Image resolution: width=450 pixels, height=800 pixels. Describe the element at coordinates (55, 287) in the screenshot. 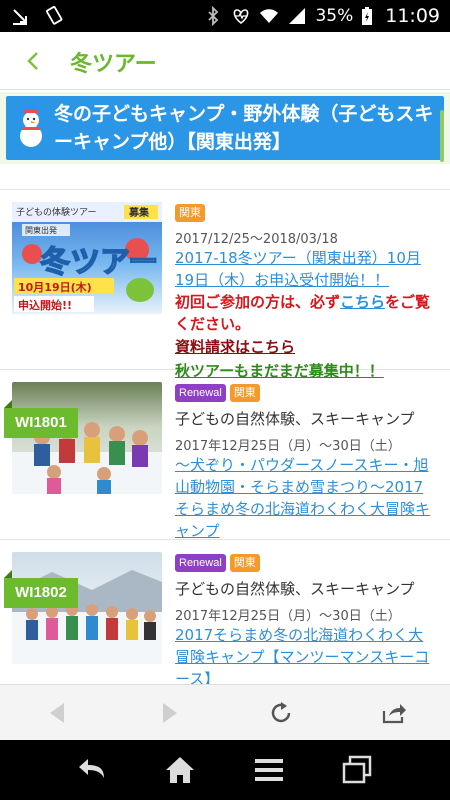

I see `poster-text-date: 10月19日(木)` at that location.